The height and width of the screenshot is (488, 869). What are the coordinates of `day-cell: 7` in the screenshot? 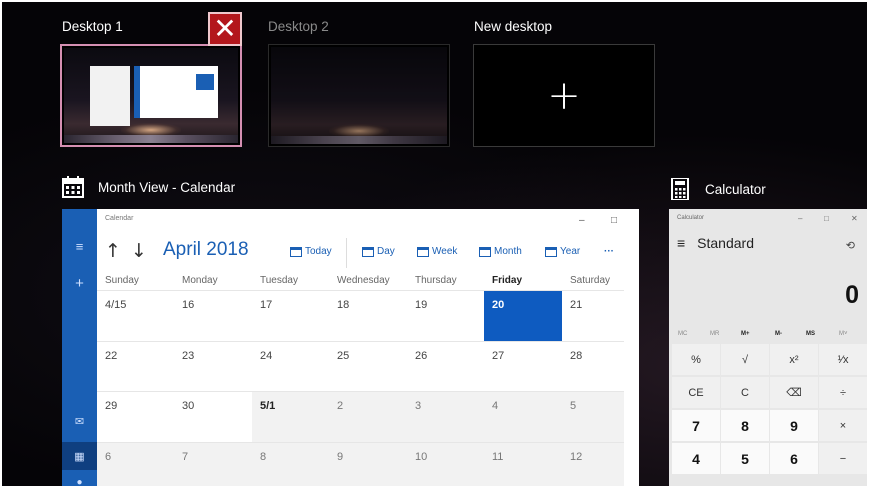 It's located at (213, 464).